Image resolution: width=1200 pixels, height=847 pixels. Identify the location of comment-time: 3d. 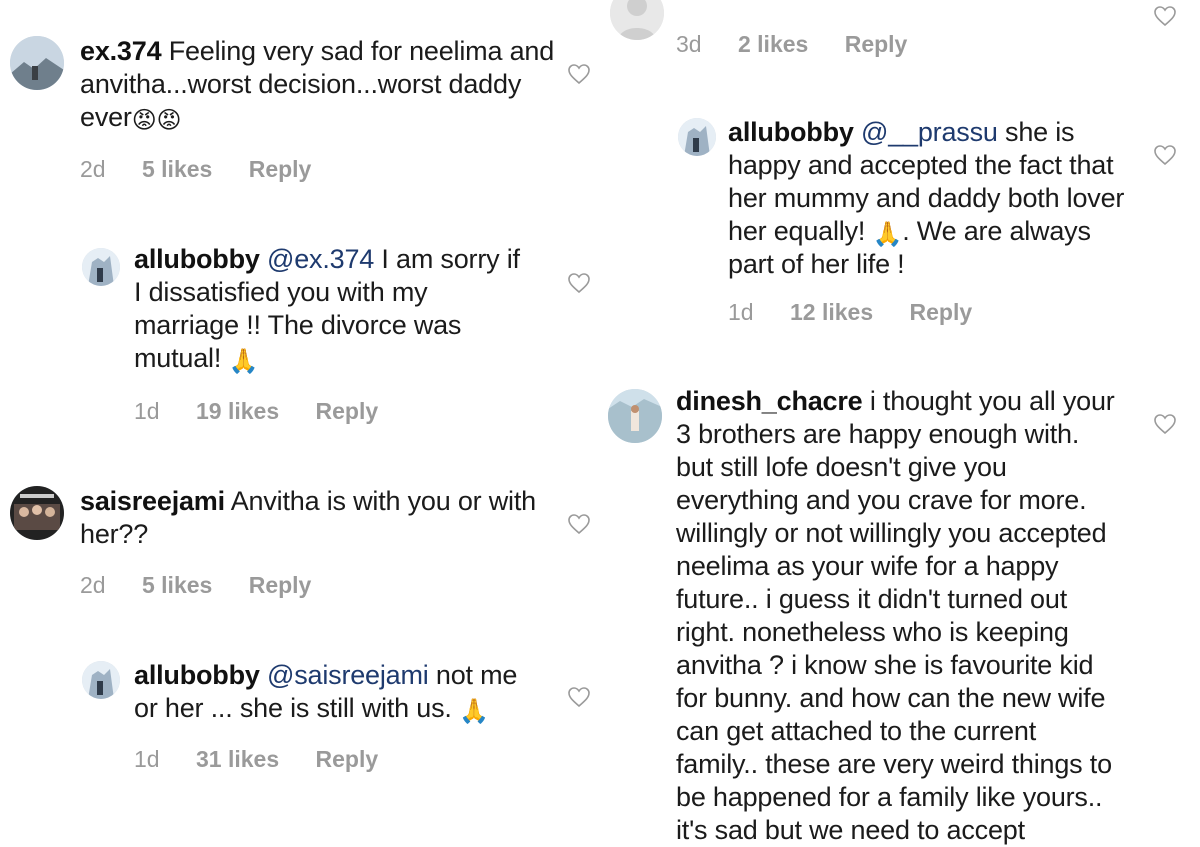
(689, 44).